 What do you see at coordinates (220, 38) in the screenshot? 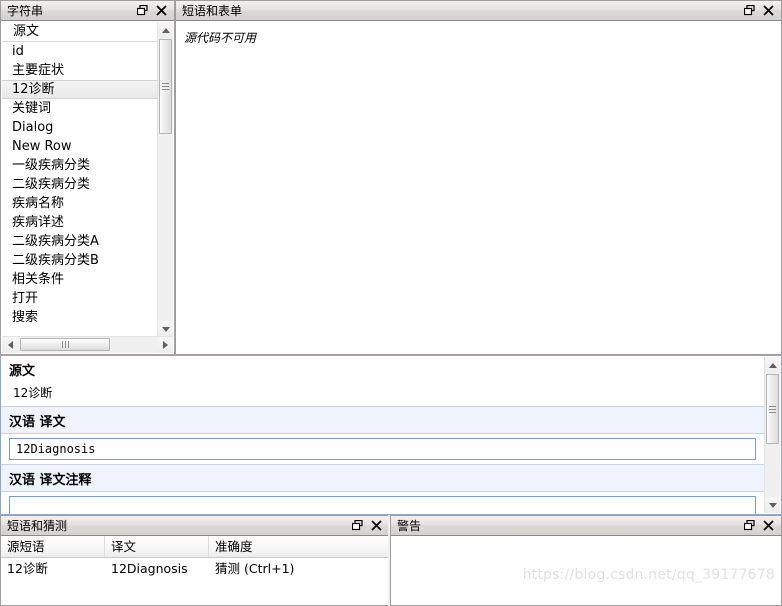
I see `source-unavailable-message: 源代码不可用` at bounding box center [220, 38].